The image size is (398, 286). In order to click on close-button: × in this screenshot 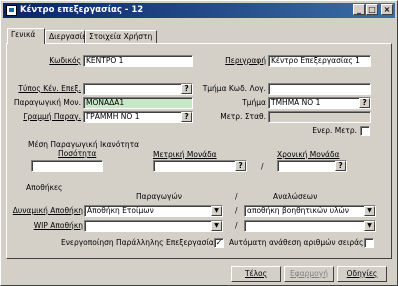, I will do `click(387, 9)`.